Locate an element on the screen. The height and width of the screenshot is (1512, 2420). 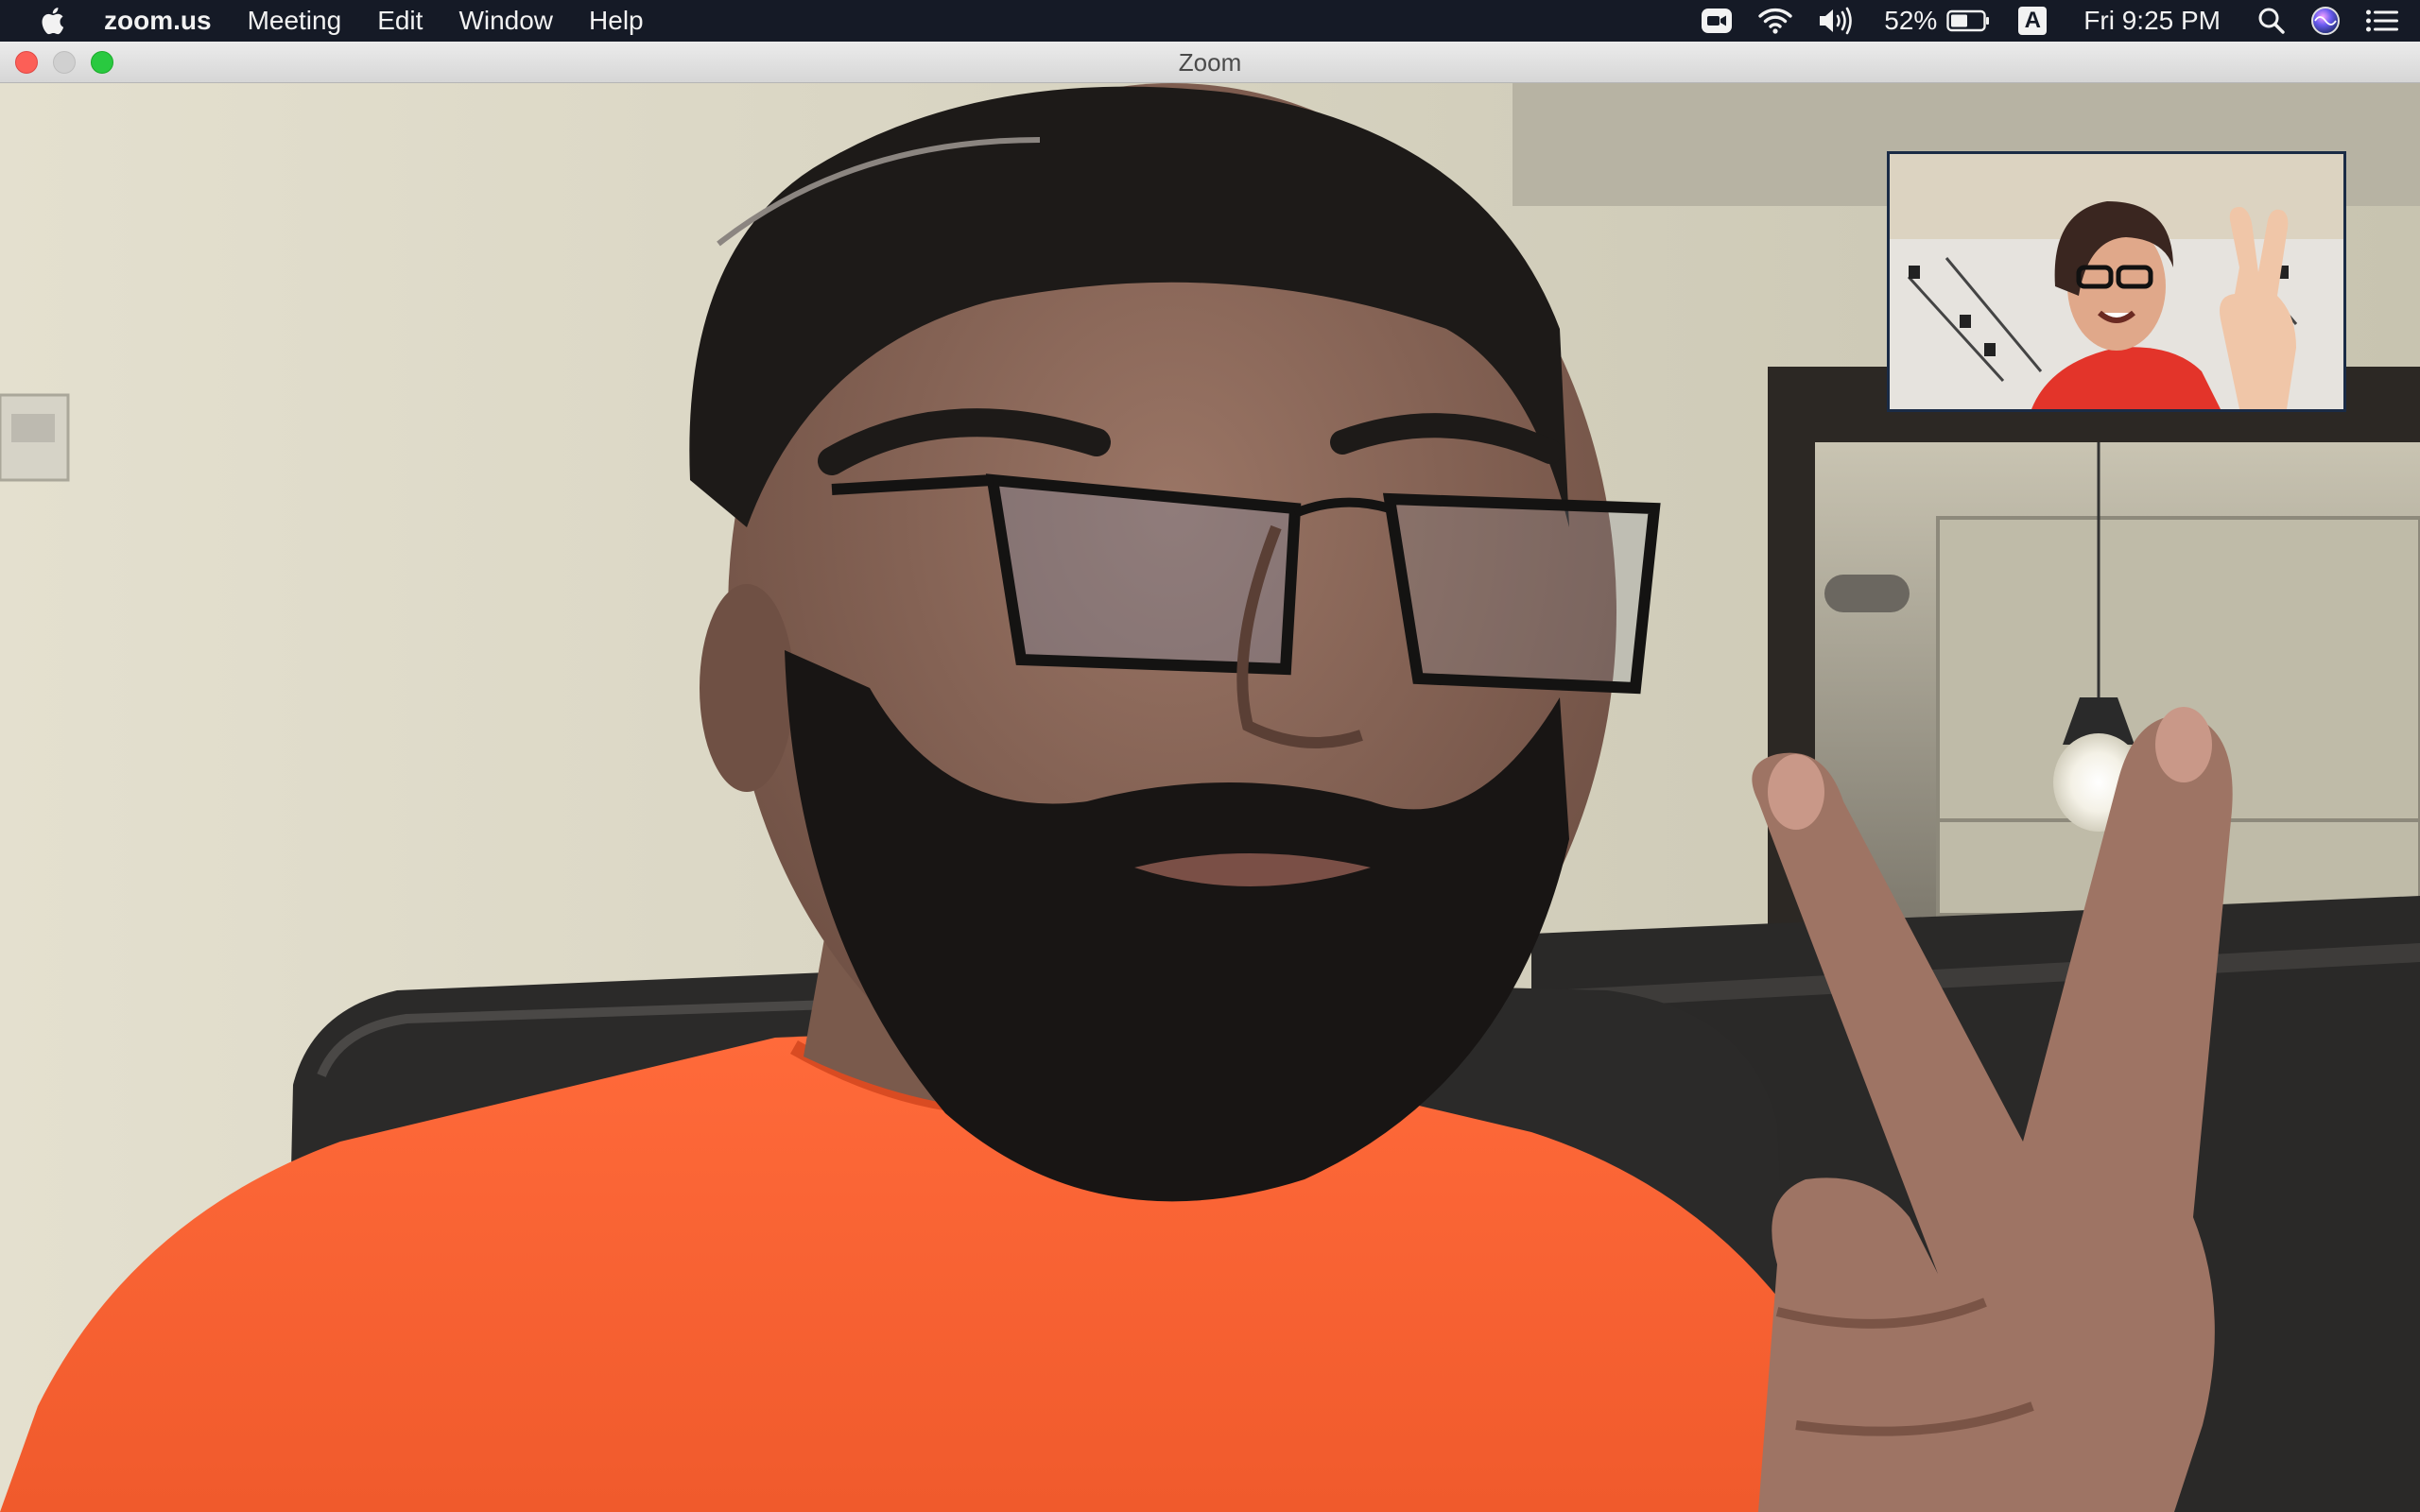
window-title-bar: Zoom is located at coordinates (1210, 62).